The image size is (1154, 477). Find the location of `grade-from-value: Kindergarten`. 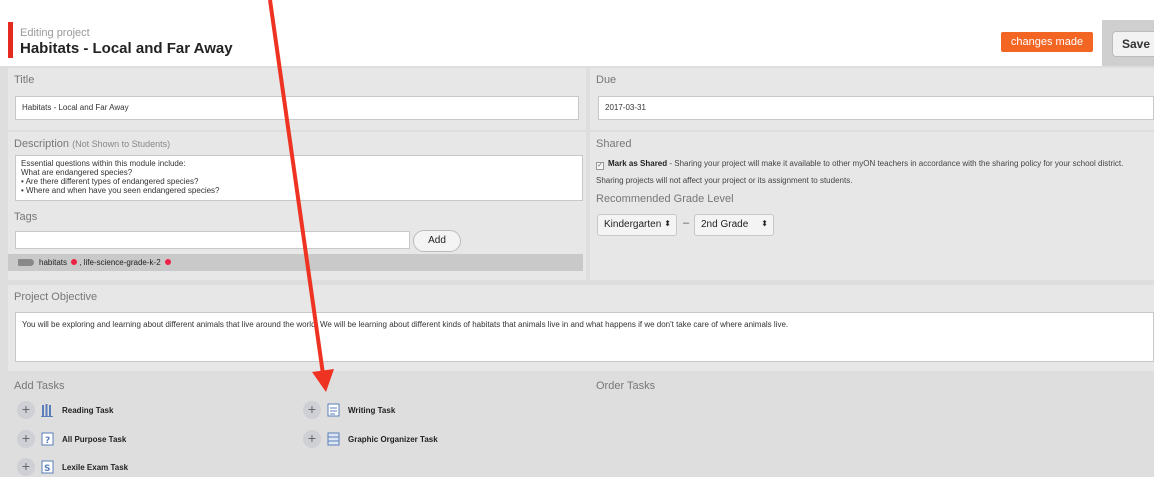

grade-from-value: Kindergarten is located at coordinates (633, 224).